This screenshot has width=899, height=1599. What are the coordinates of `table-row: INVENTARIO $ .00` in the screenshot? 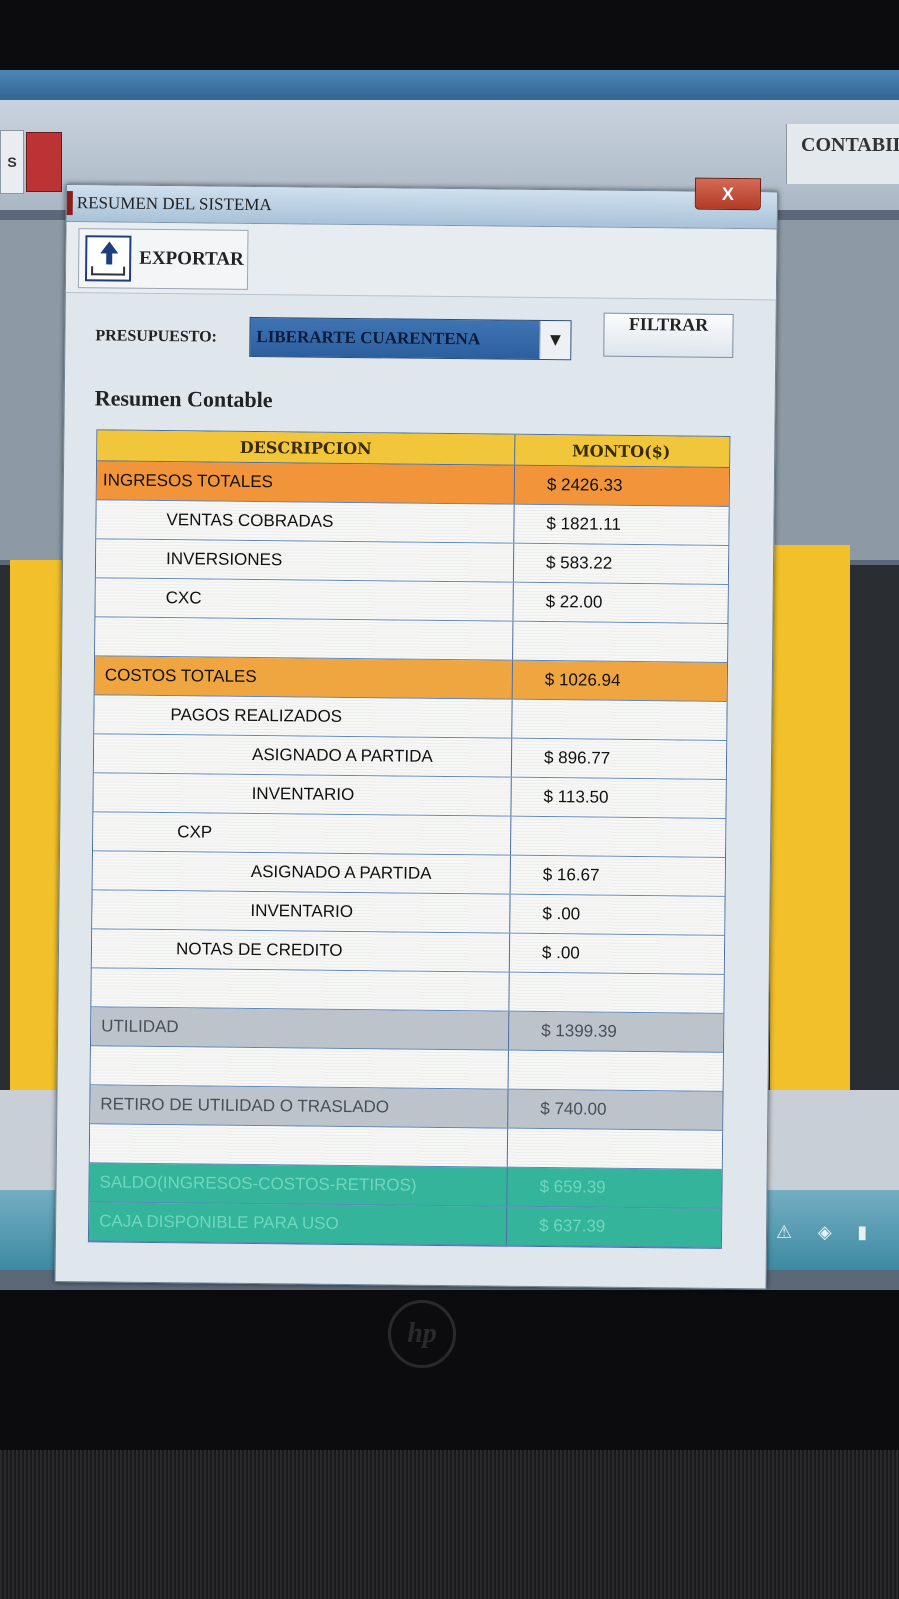 It's located at (408, 913).